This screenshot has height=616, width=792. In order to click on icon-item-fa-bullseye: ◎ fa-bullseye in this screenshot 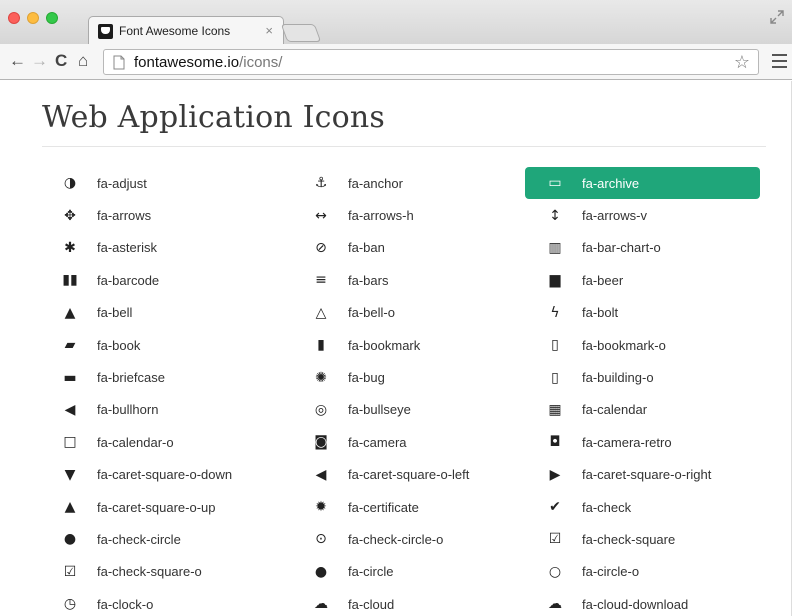, I will do `click(422, 410)`.